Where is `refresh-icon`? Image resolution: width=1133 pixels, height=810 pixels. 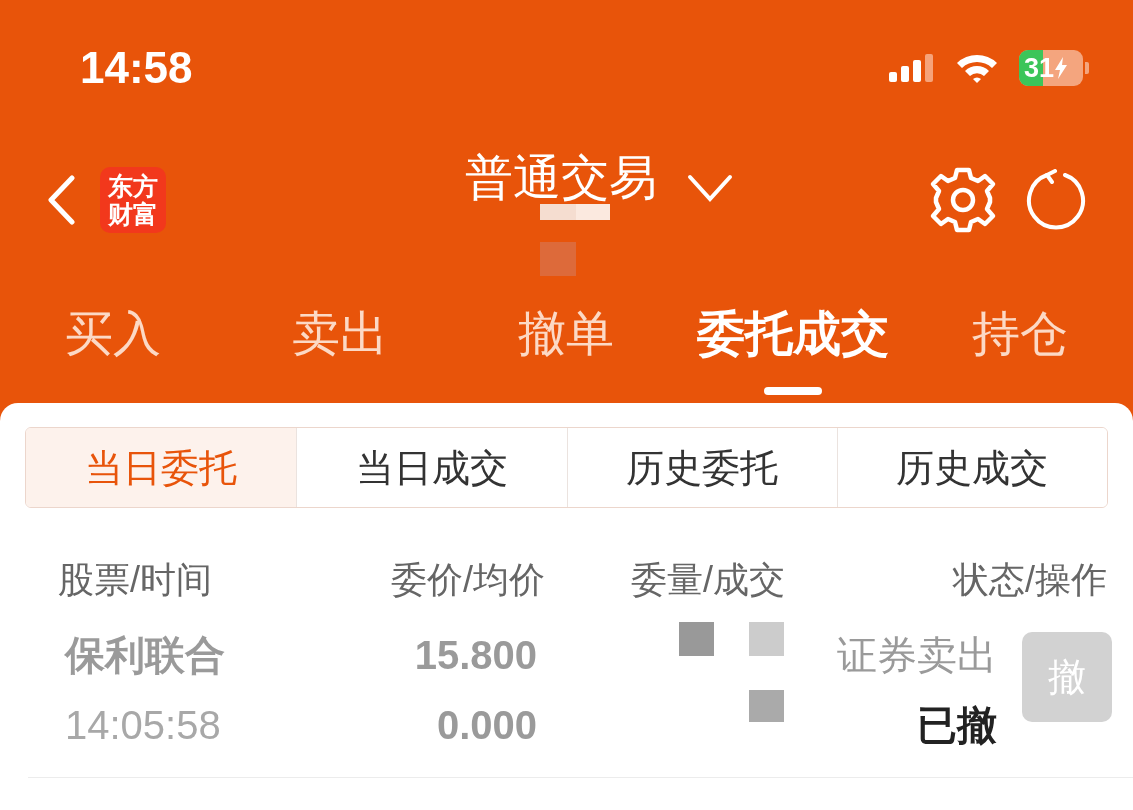 refresh-icon is located at coordinates (1056, 200).